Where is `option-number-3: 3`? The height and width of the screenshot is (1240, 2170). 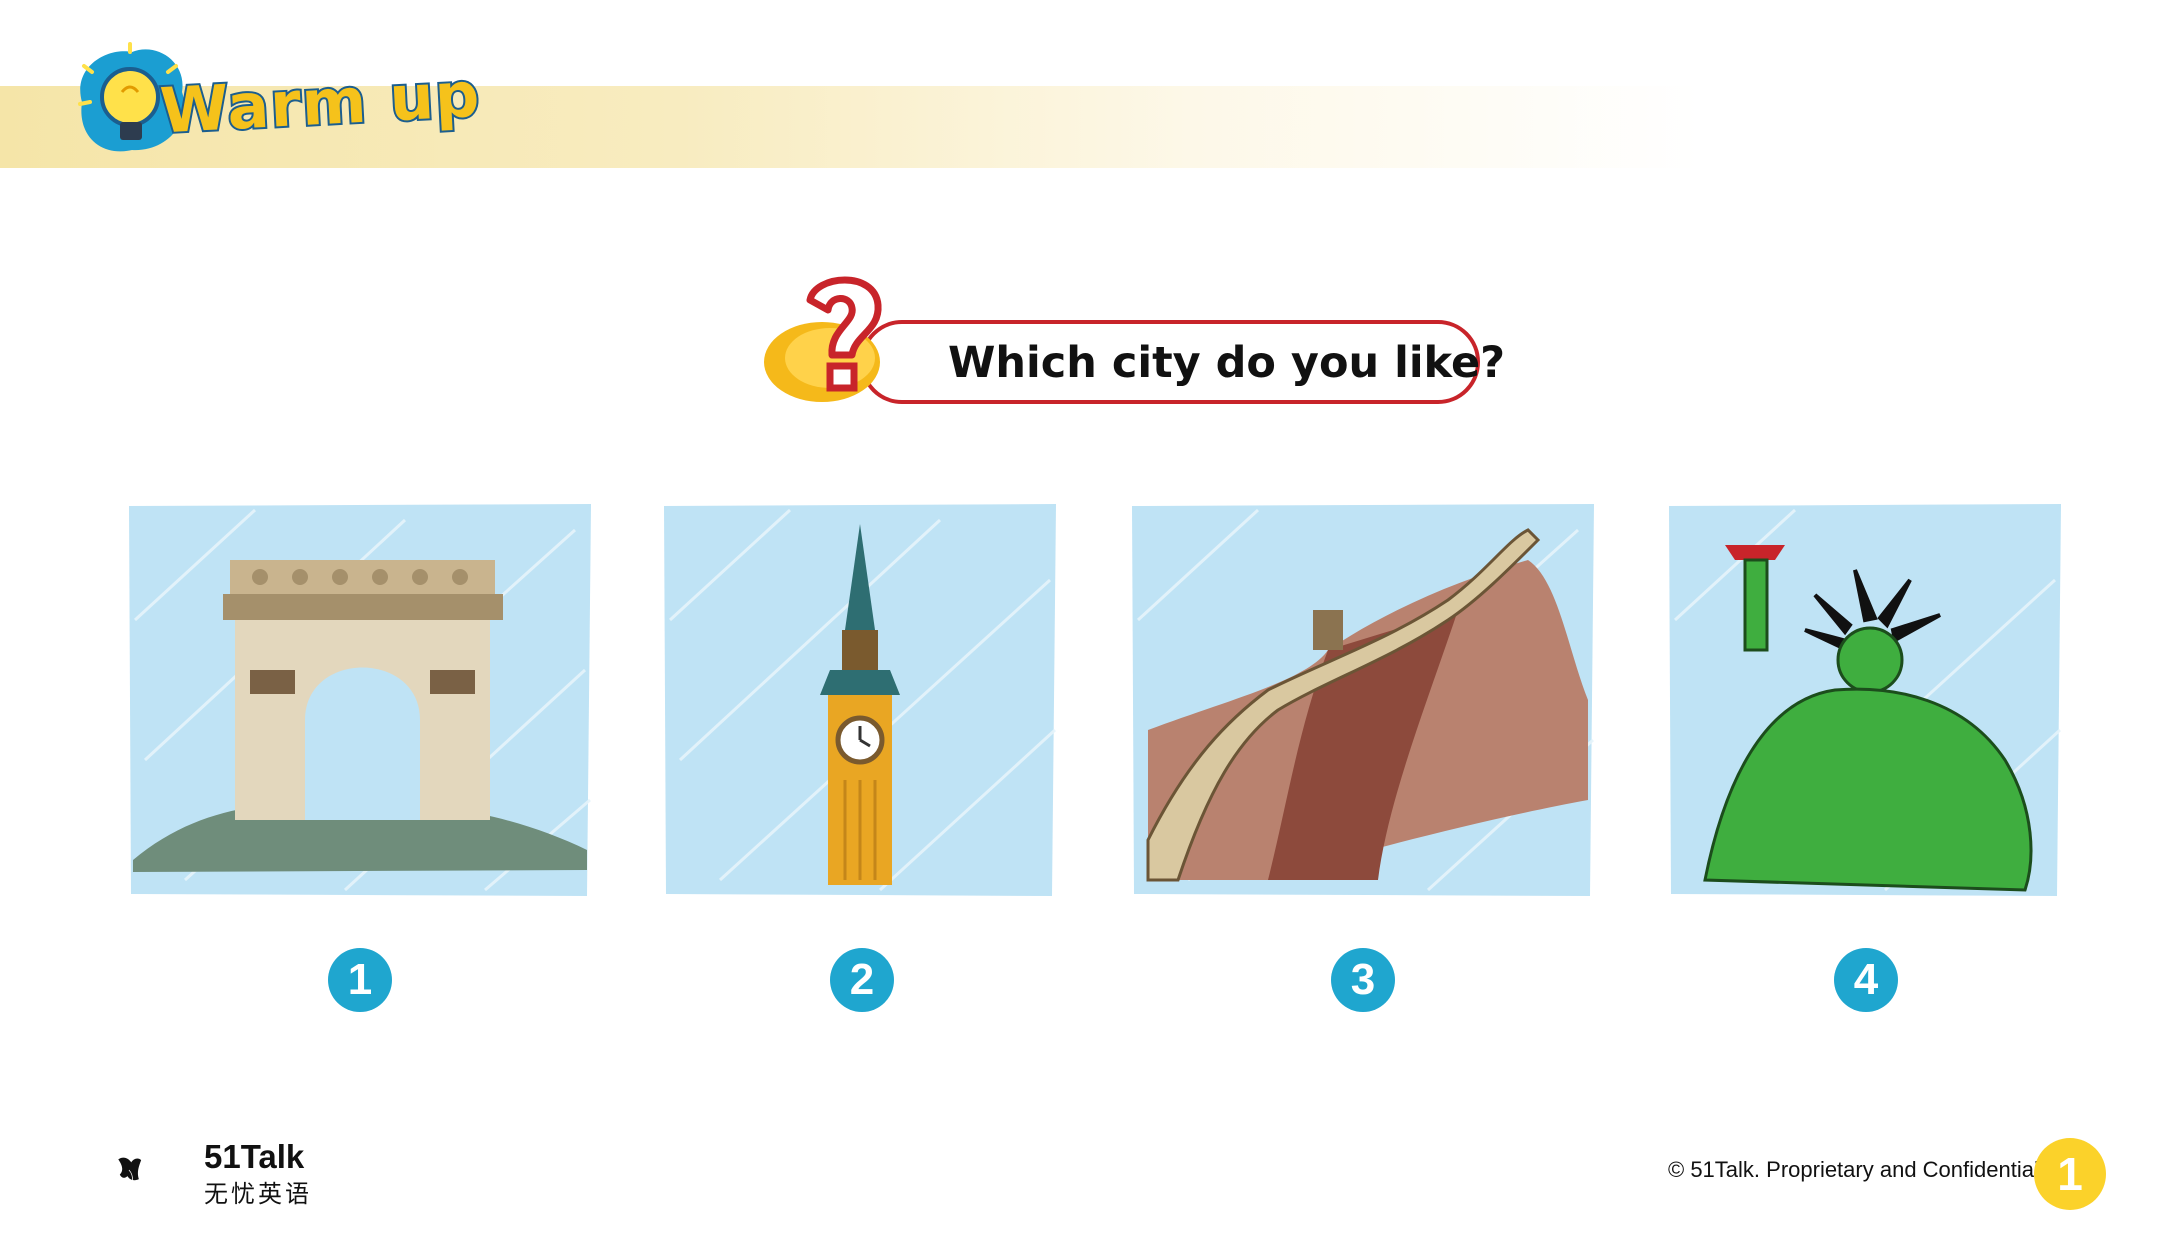
option-number-3: 3 is located at coordinates (1363, 980).